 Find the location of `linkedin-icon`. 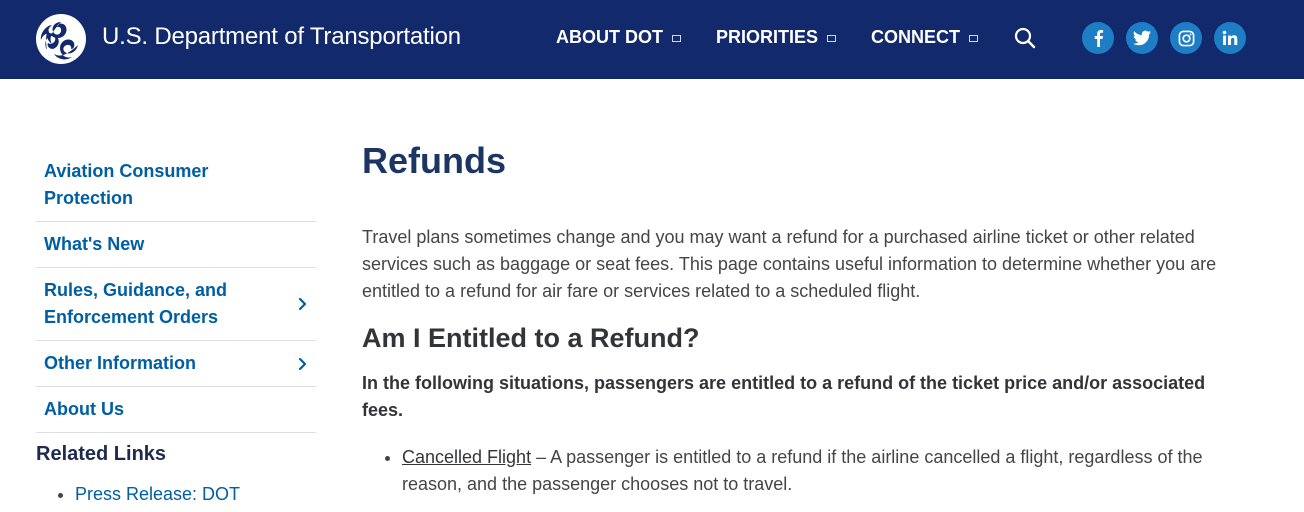

linkedin-icon is located at coordinates (1230, 38).